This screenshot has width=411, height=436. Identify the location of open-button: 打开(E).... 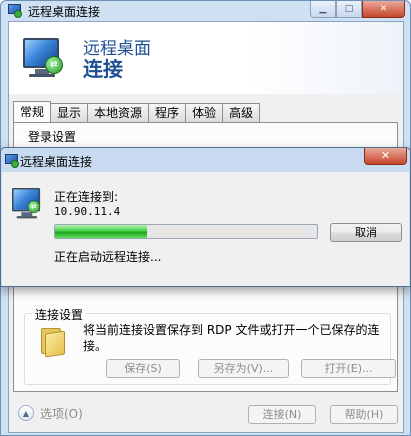
(348, 368).